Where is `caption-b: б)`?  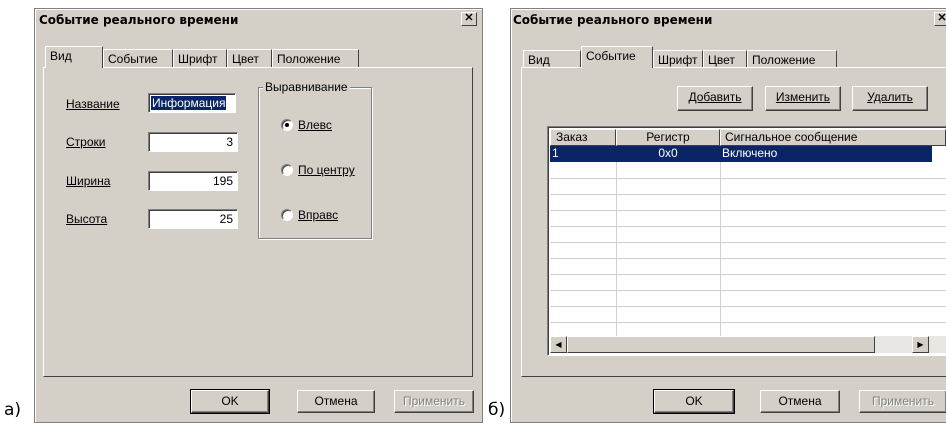 caption-b: б) is located at coordinates (497, 410).